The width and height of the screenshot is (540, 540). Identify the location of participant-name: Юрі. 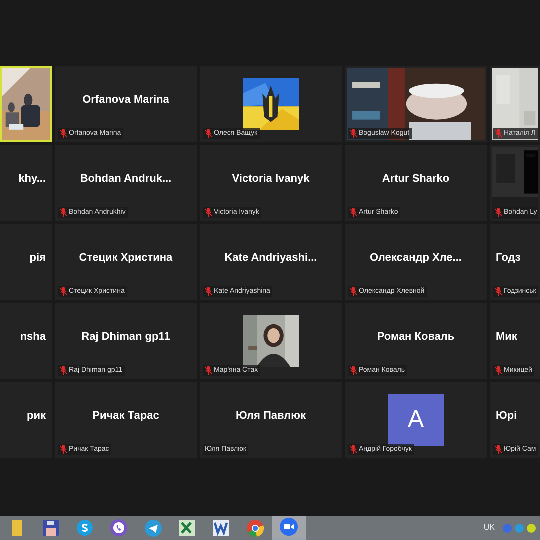
(507, 416).